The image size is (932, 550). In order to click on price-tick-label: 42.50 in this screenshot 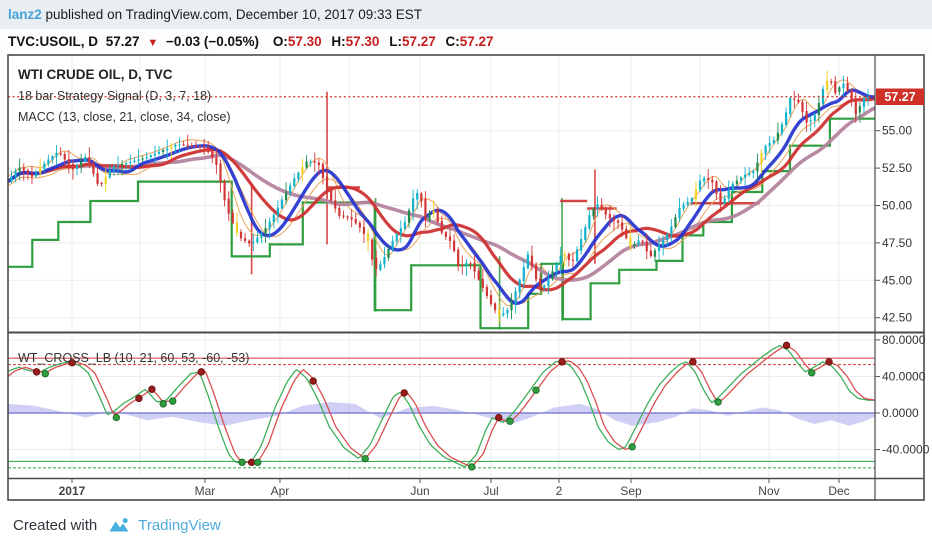, I will do `click(897, 318)`.